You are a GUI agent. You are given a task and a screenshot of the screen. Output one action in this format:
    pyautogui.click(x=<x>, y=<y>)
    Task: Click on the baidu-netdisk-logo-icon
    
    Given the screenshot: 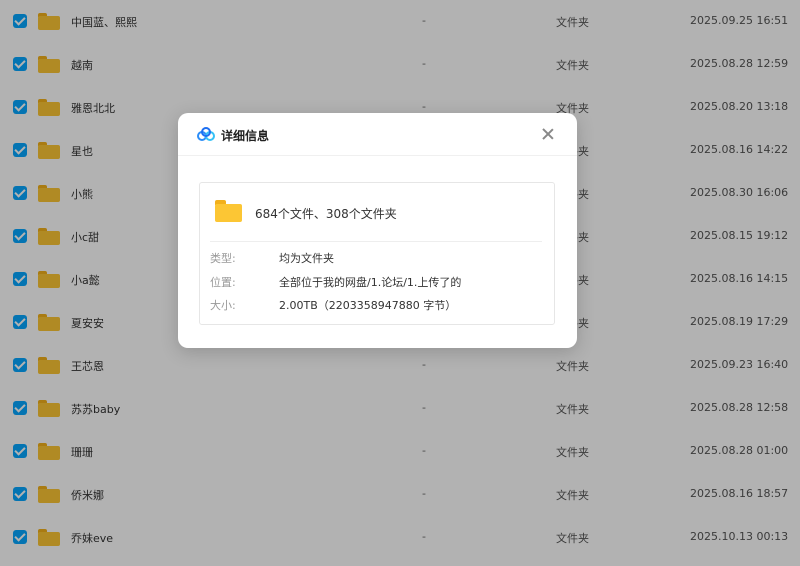 What is the action you would take?
    pyautogui.click(x=206, y=134)
    